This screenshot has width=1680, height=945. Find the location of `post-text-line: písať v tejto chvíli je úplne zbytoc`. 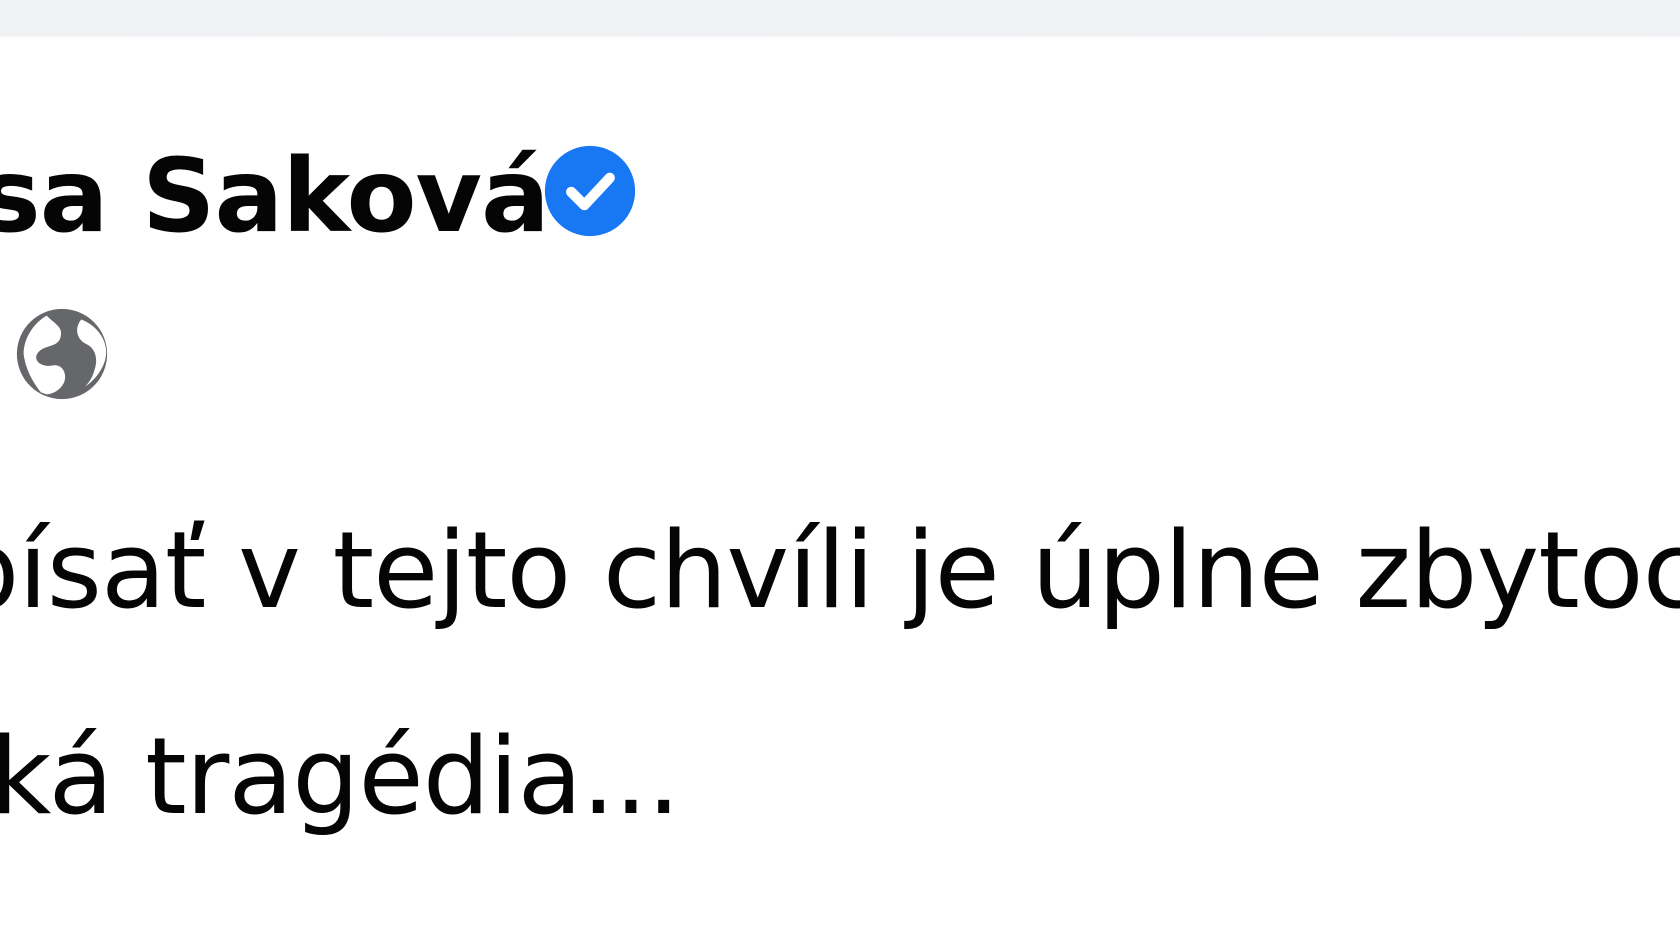

post-text-line: písať v tejto chvíli je úplne zbytoc is located at coordinates (840, 570).